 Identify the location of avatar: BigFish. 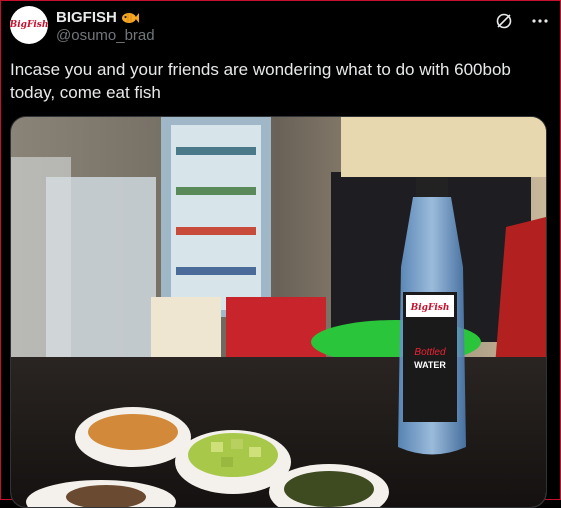
(29, 25).